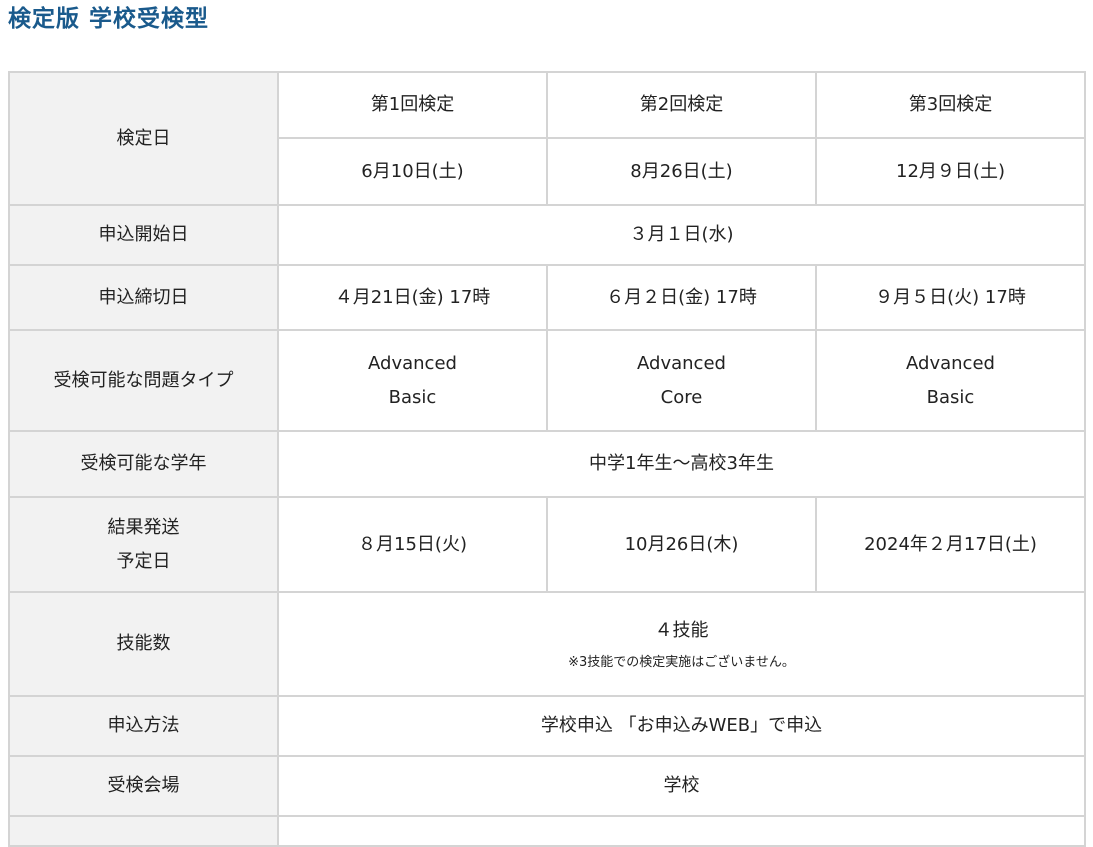 The image size is (1093, 847). Describe the element at coordinates (681, 630) in the screenshot. I see `skills-value: ４技能` at that location.